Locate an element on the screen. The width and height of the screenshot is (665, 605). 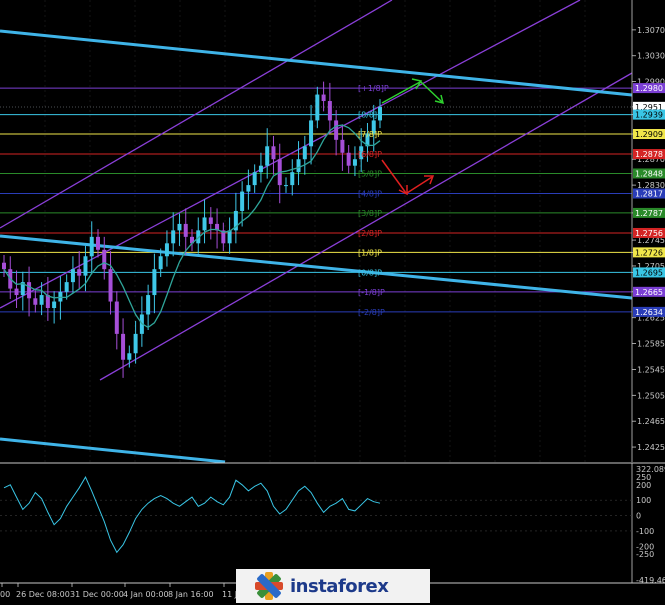
price-tag-label: 1.2756 is located at coordinates (649, 233).